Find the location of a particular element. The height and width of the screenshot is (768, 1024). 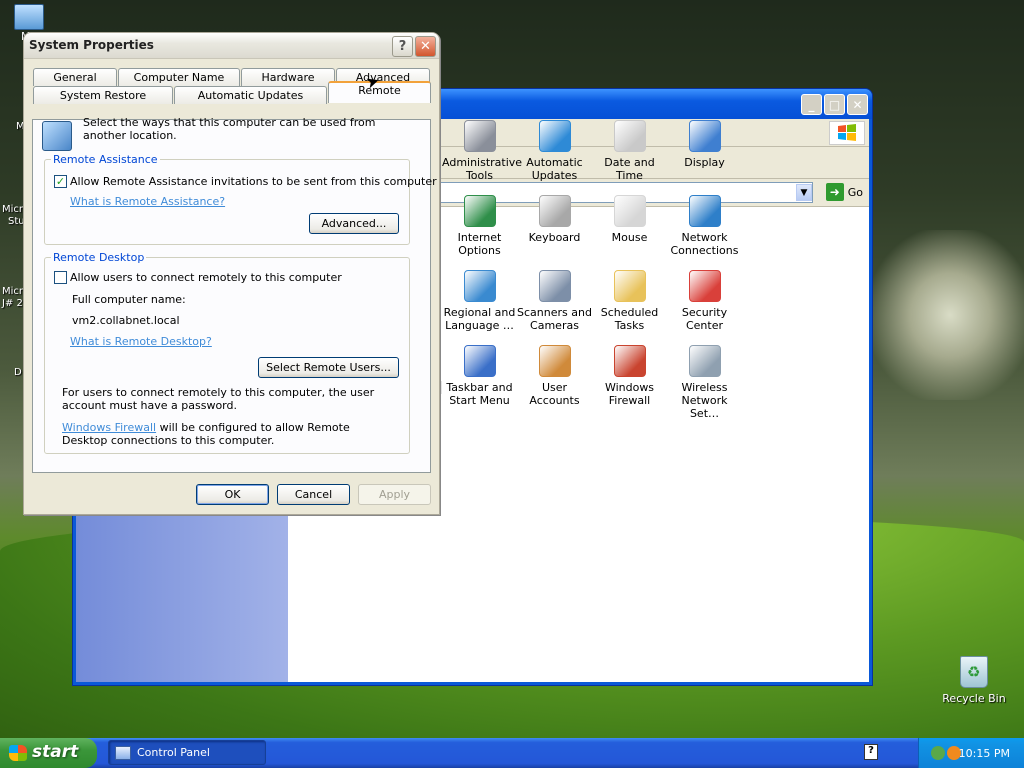

control-panel-item: Security Center is located at coordinates (704, 305).